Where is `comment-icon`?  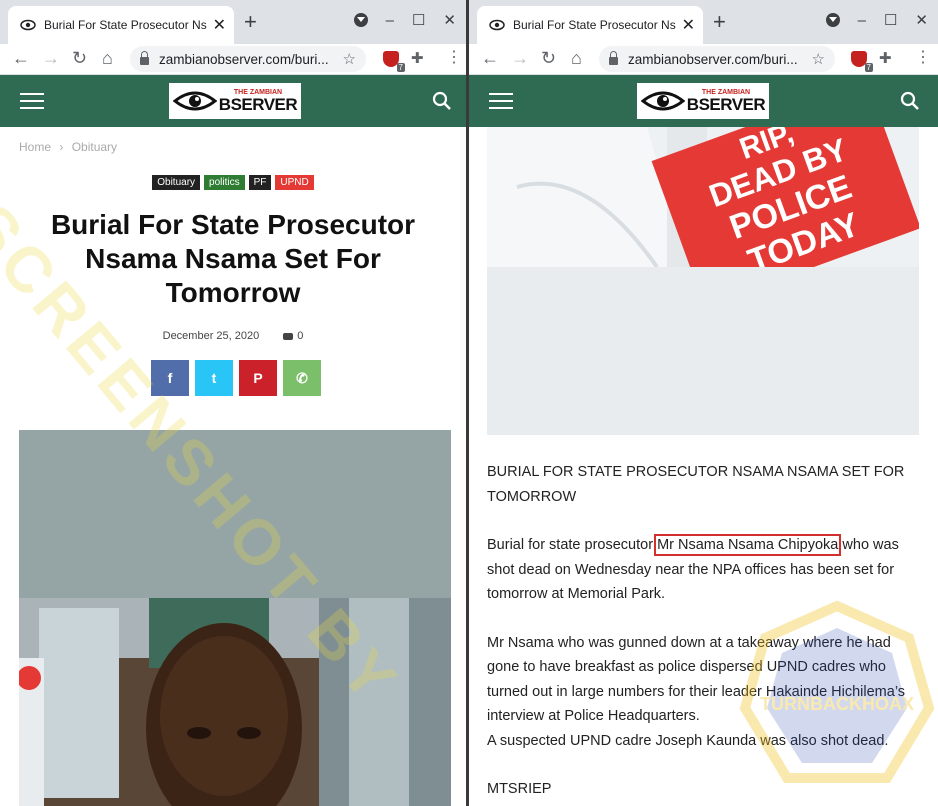
comment-icon is located at coordinates (288, 336).